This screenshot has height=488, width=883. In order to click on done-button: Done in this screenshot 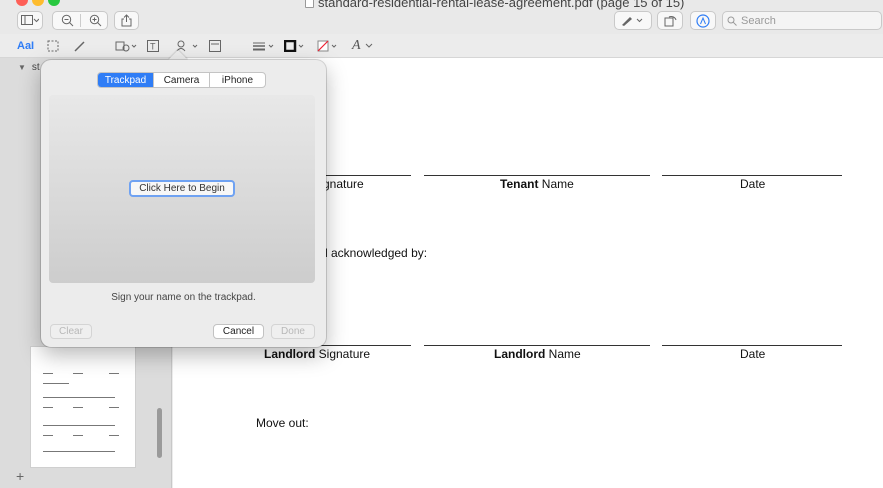, I will do `click(293, 331)`.